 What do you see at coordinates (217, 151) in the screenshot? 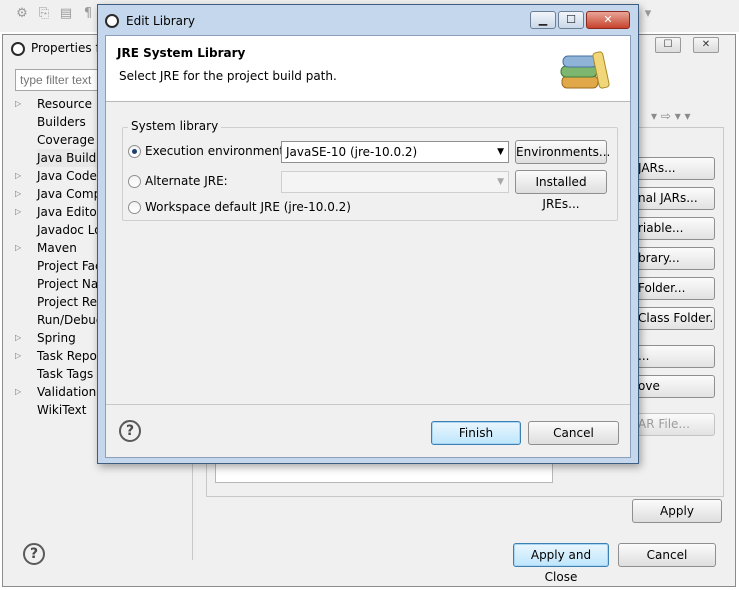
I see `radio-label: Execution environment:` at bounding box center [217, 151].